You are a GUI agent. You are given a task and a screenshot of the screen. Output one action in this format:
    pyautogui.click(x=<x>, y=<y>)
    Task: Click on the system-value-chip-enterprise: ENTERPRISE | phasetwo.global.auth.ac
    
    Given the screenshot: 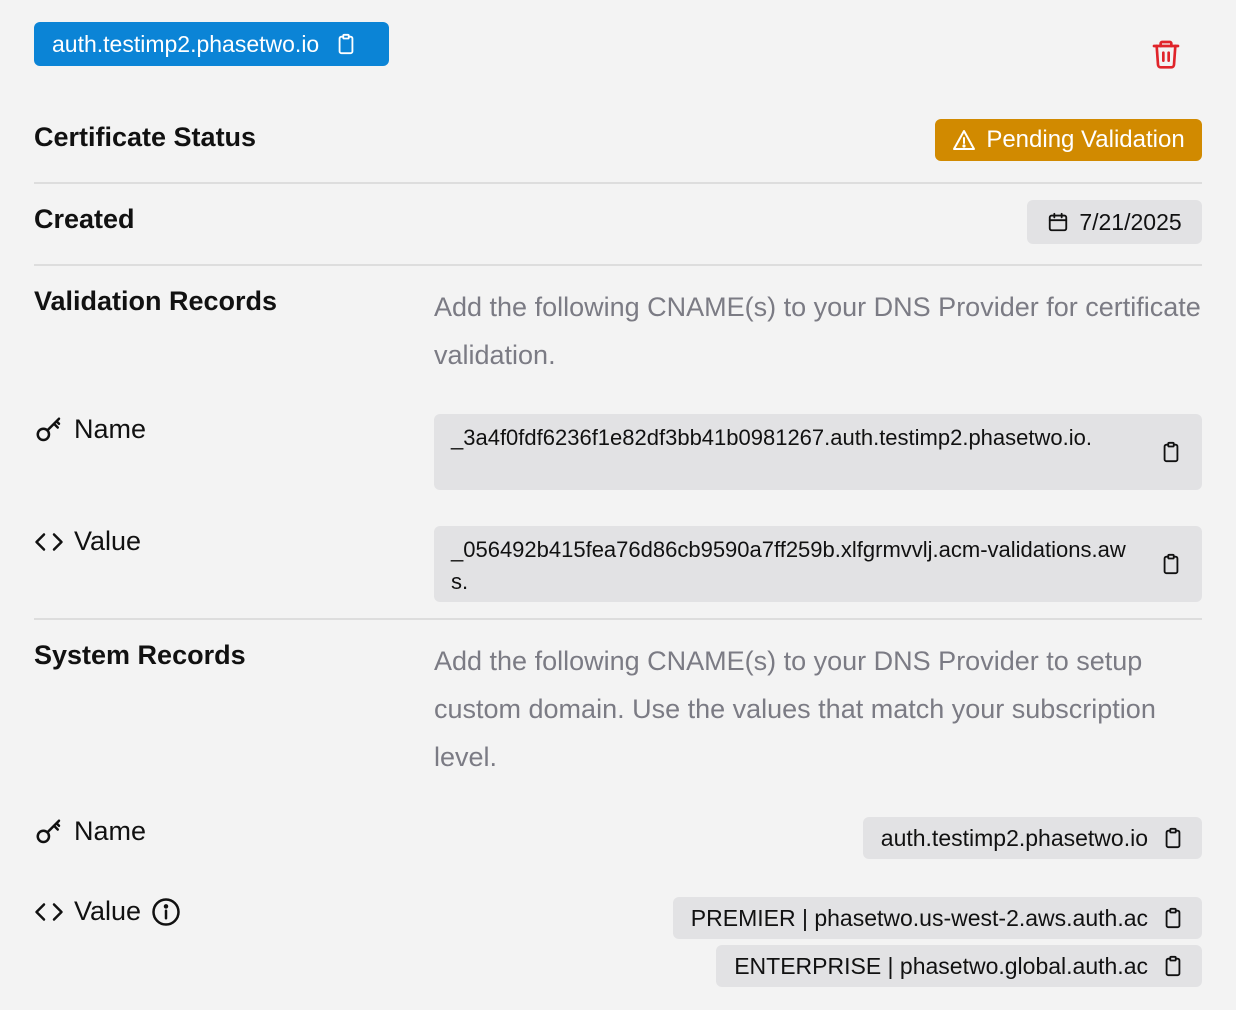 What is the action you would take?
    pyautogui.click(x=959, y=966)
    